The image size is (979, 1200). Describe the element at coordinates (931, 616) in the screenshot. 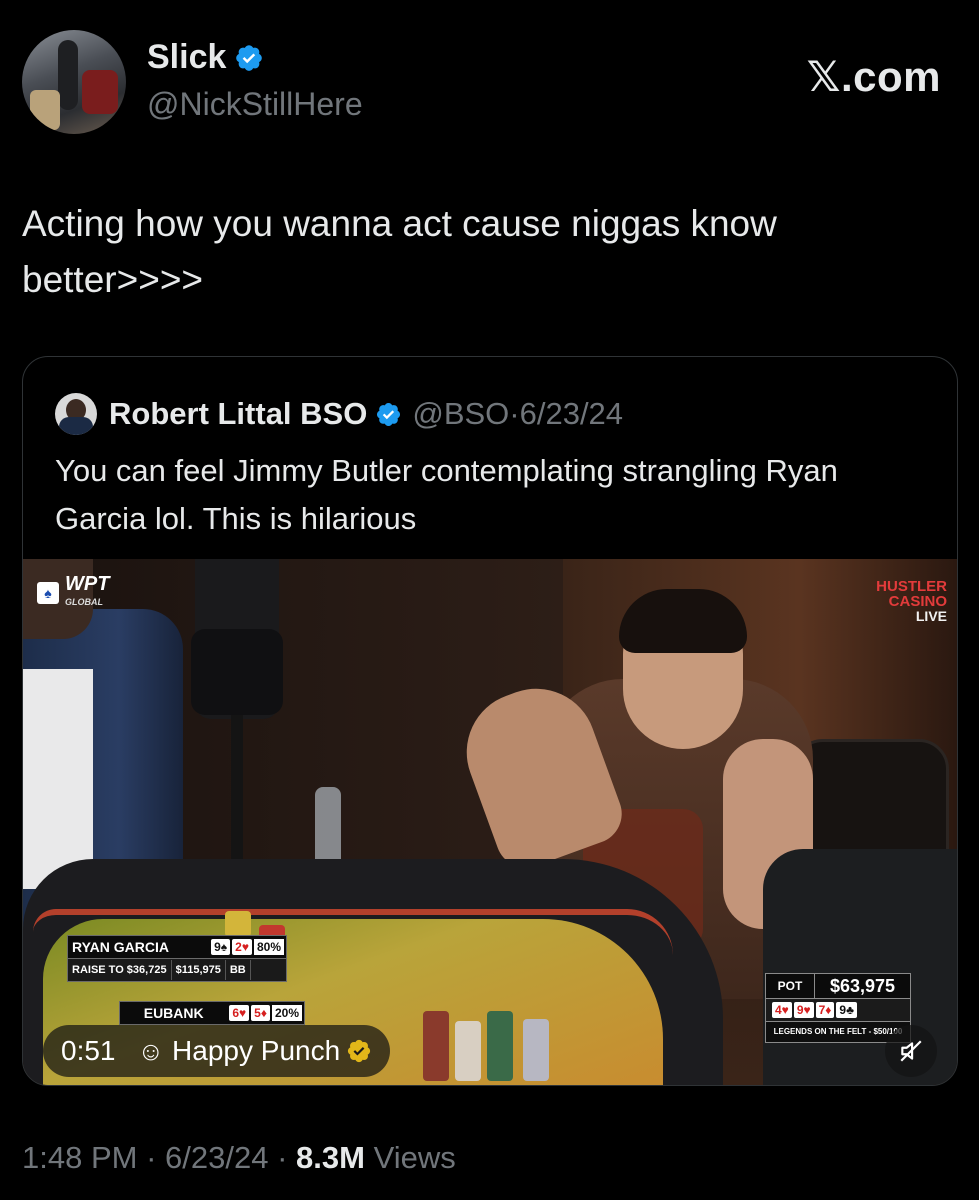

I see `hustler-line3: LIVE` at that location.